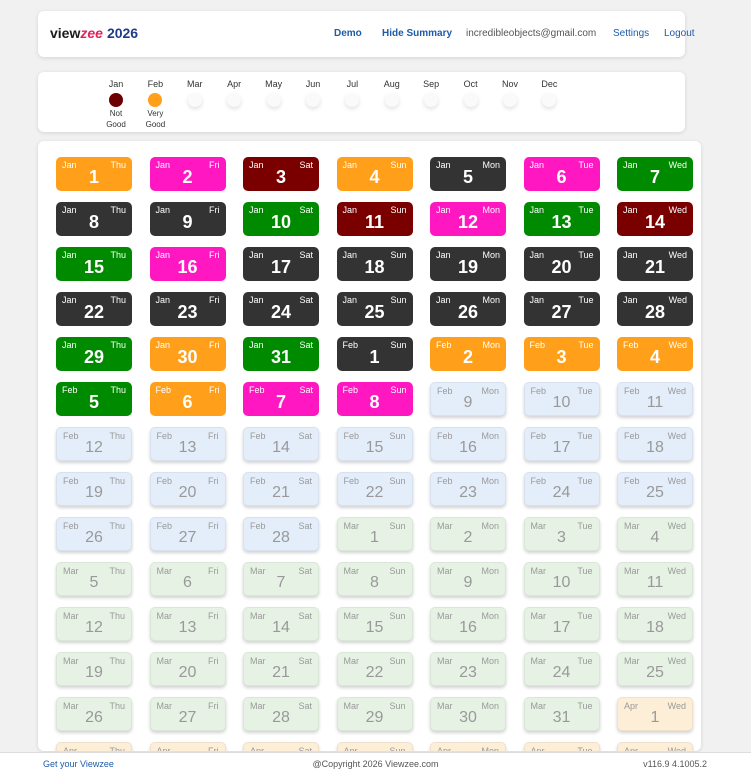 The height and width of the screenshot is (775, 751). I want to click on day-tile: Mar Mon 30, so click(468, 714).